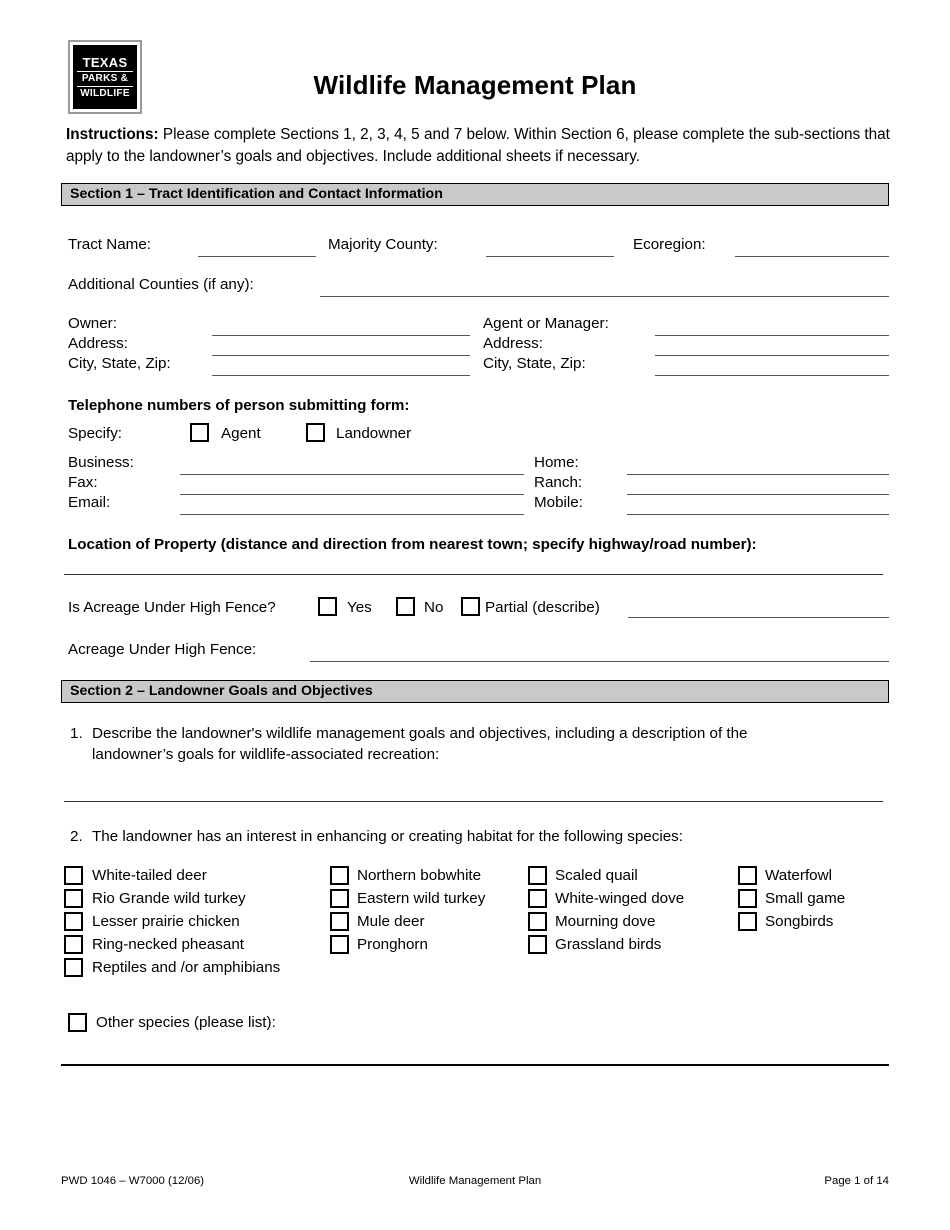 The height and width of the screenshot is (1230, 950). What do you see at coordinates (83, 482) in the screenshot?
I see `fax-label: Fax:` at bounding box center [83, 482].